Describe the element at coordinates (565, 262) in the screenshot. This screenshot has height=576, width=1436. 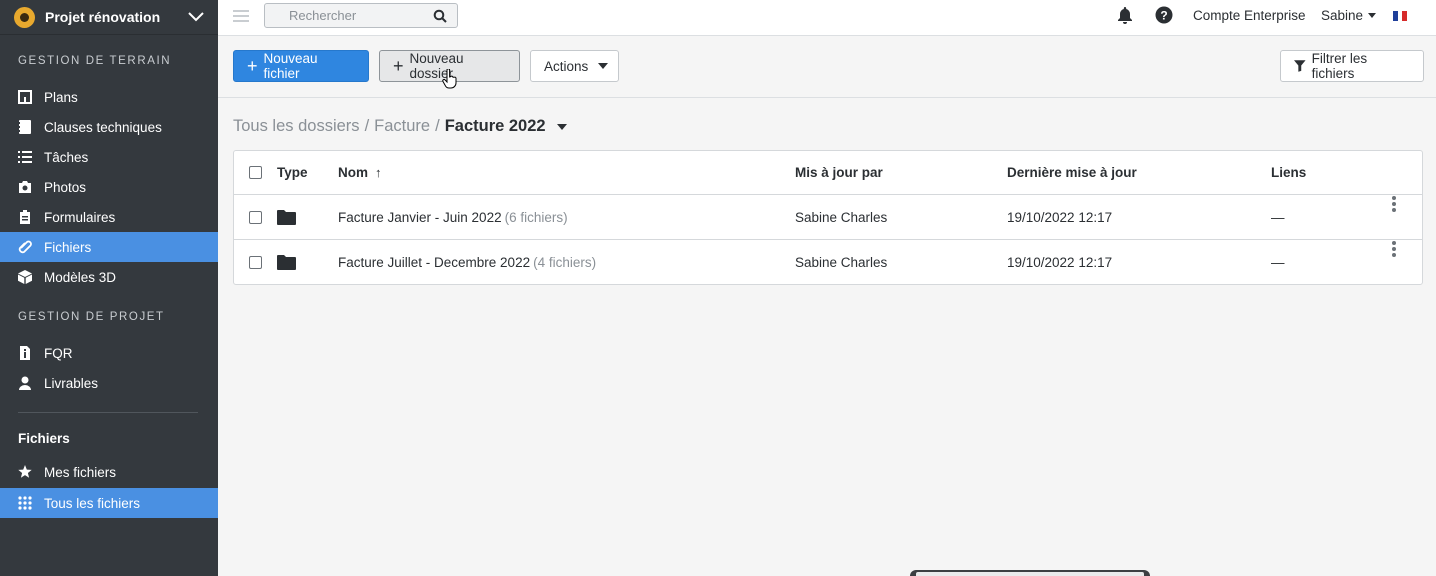
I see `file-count: (4 fichiers)` at that location.